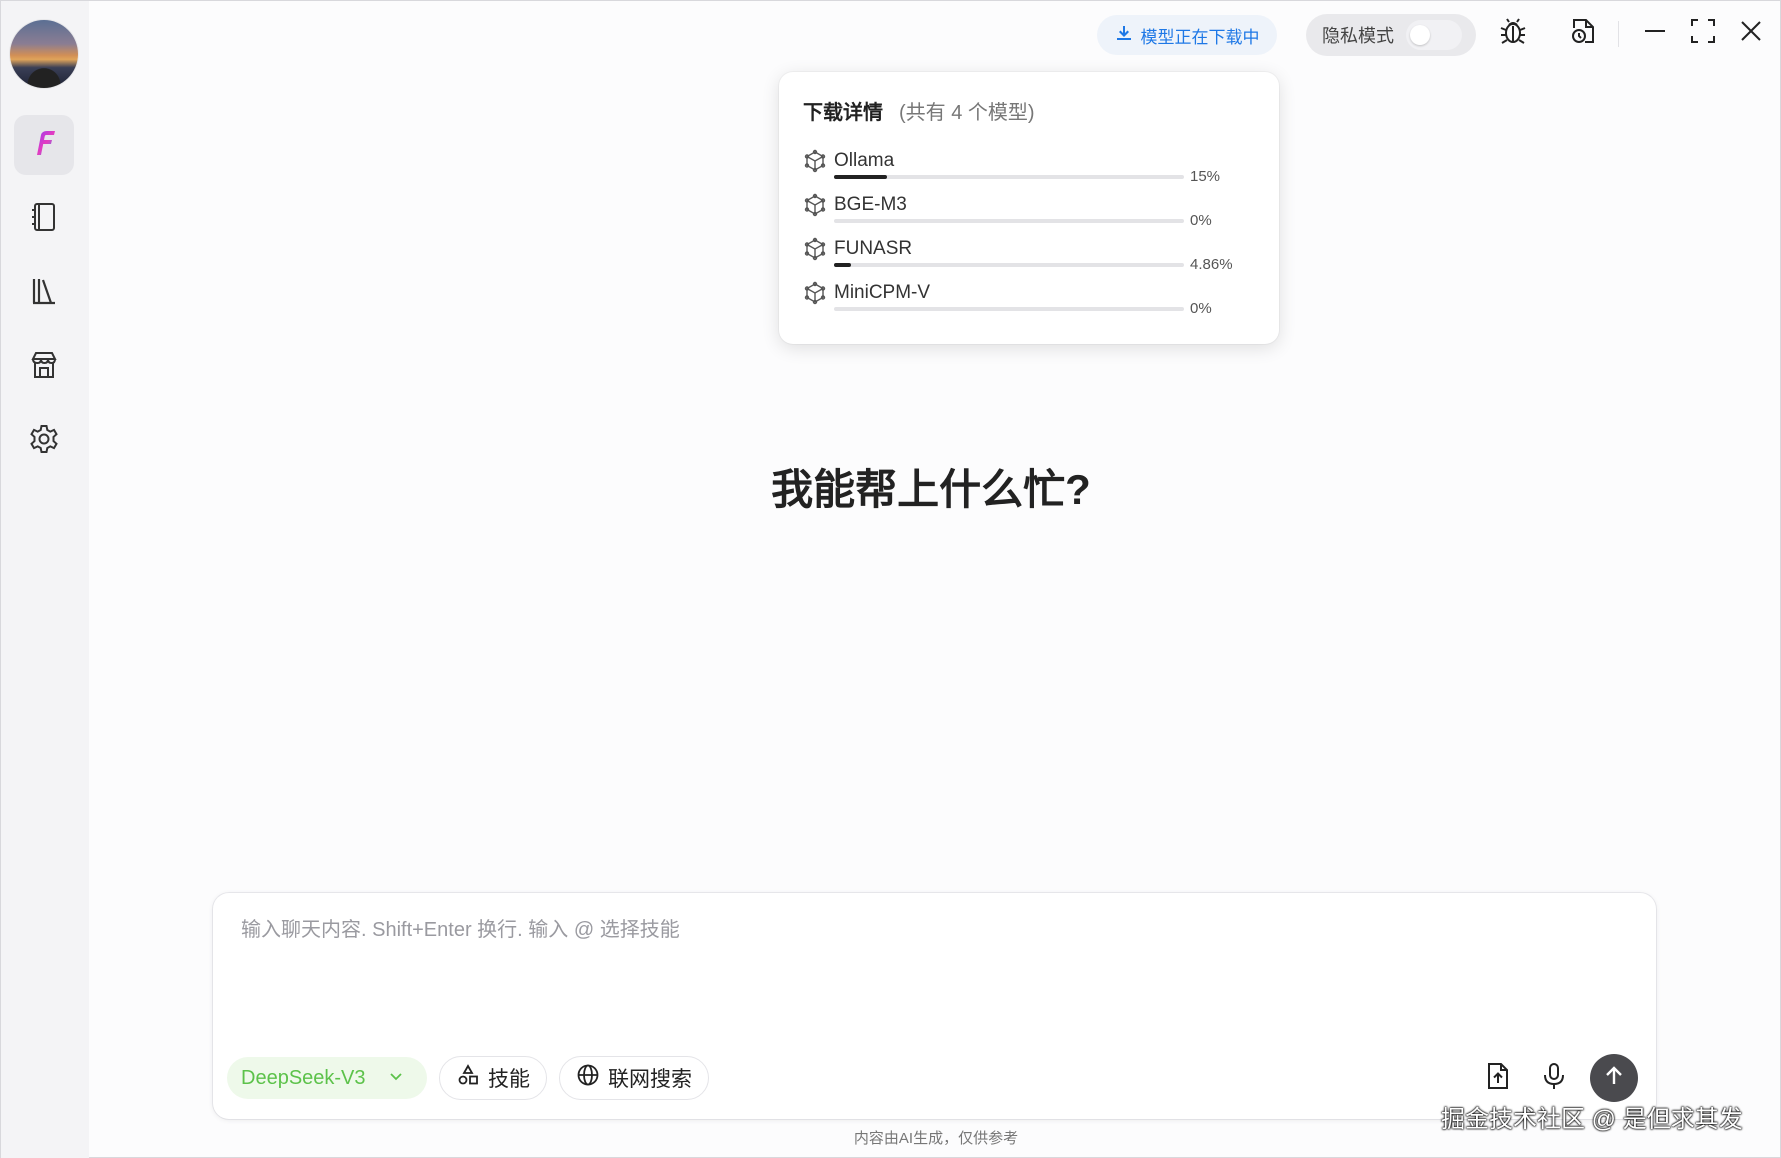  Describe the element at coordinates (1211, 264) in the screenshot. I see `progress-percent: 4.86%` at that location.